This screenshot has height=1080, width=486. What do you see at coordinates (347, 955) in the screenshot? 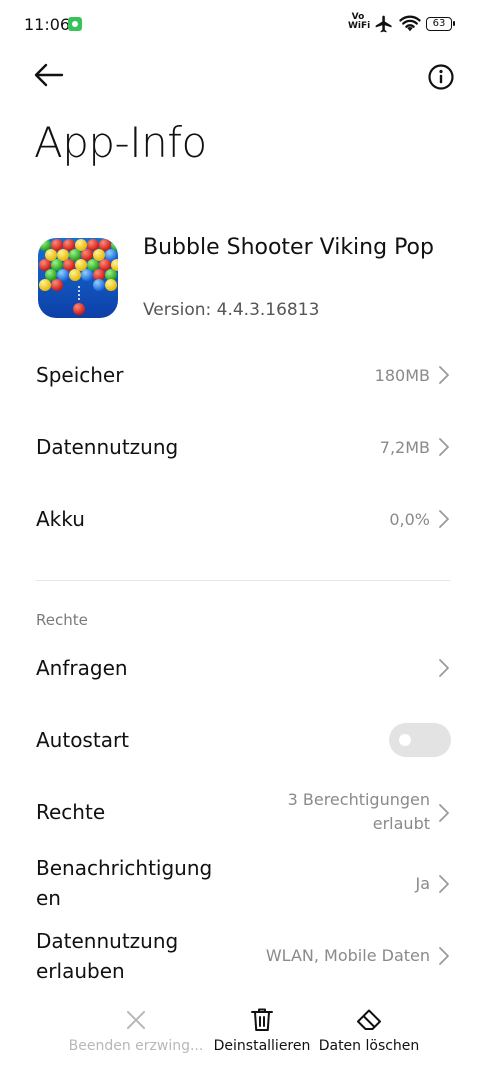
I see `data-usage-permission-value: WLAN, Mobile Daten` at bounding box center [347, 955].